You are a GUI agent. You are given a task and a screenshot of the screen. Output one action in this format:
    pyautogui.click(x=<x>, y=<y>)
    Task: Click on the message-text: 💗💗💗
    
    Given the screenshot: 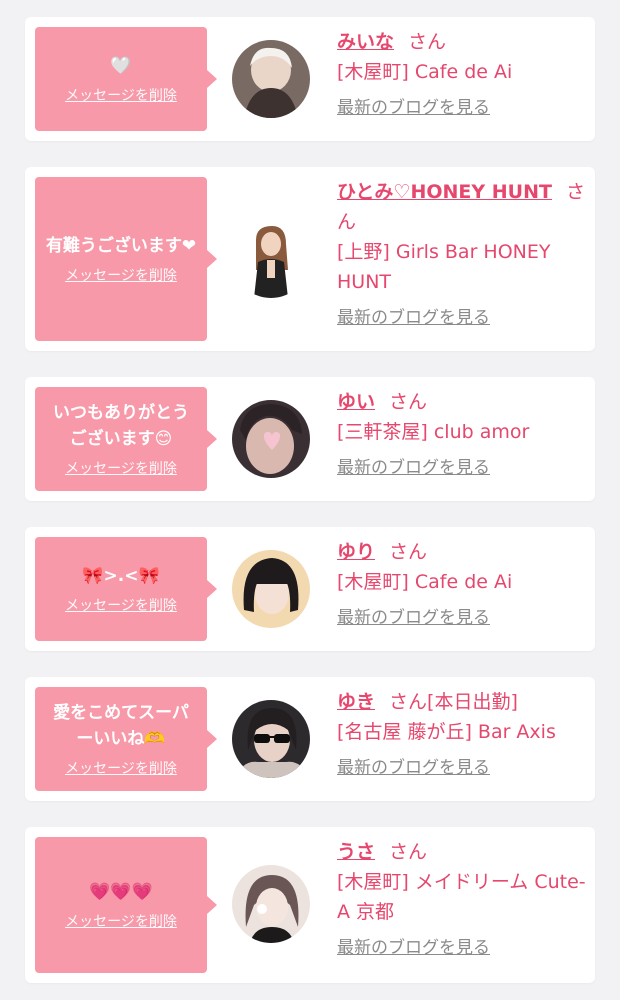 What is the action you would take?
    pyautogui.click(x=121, y=892)
    